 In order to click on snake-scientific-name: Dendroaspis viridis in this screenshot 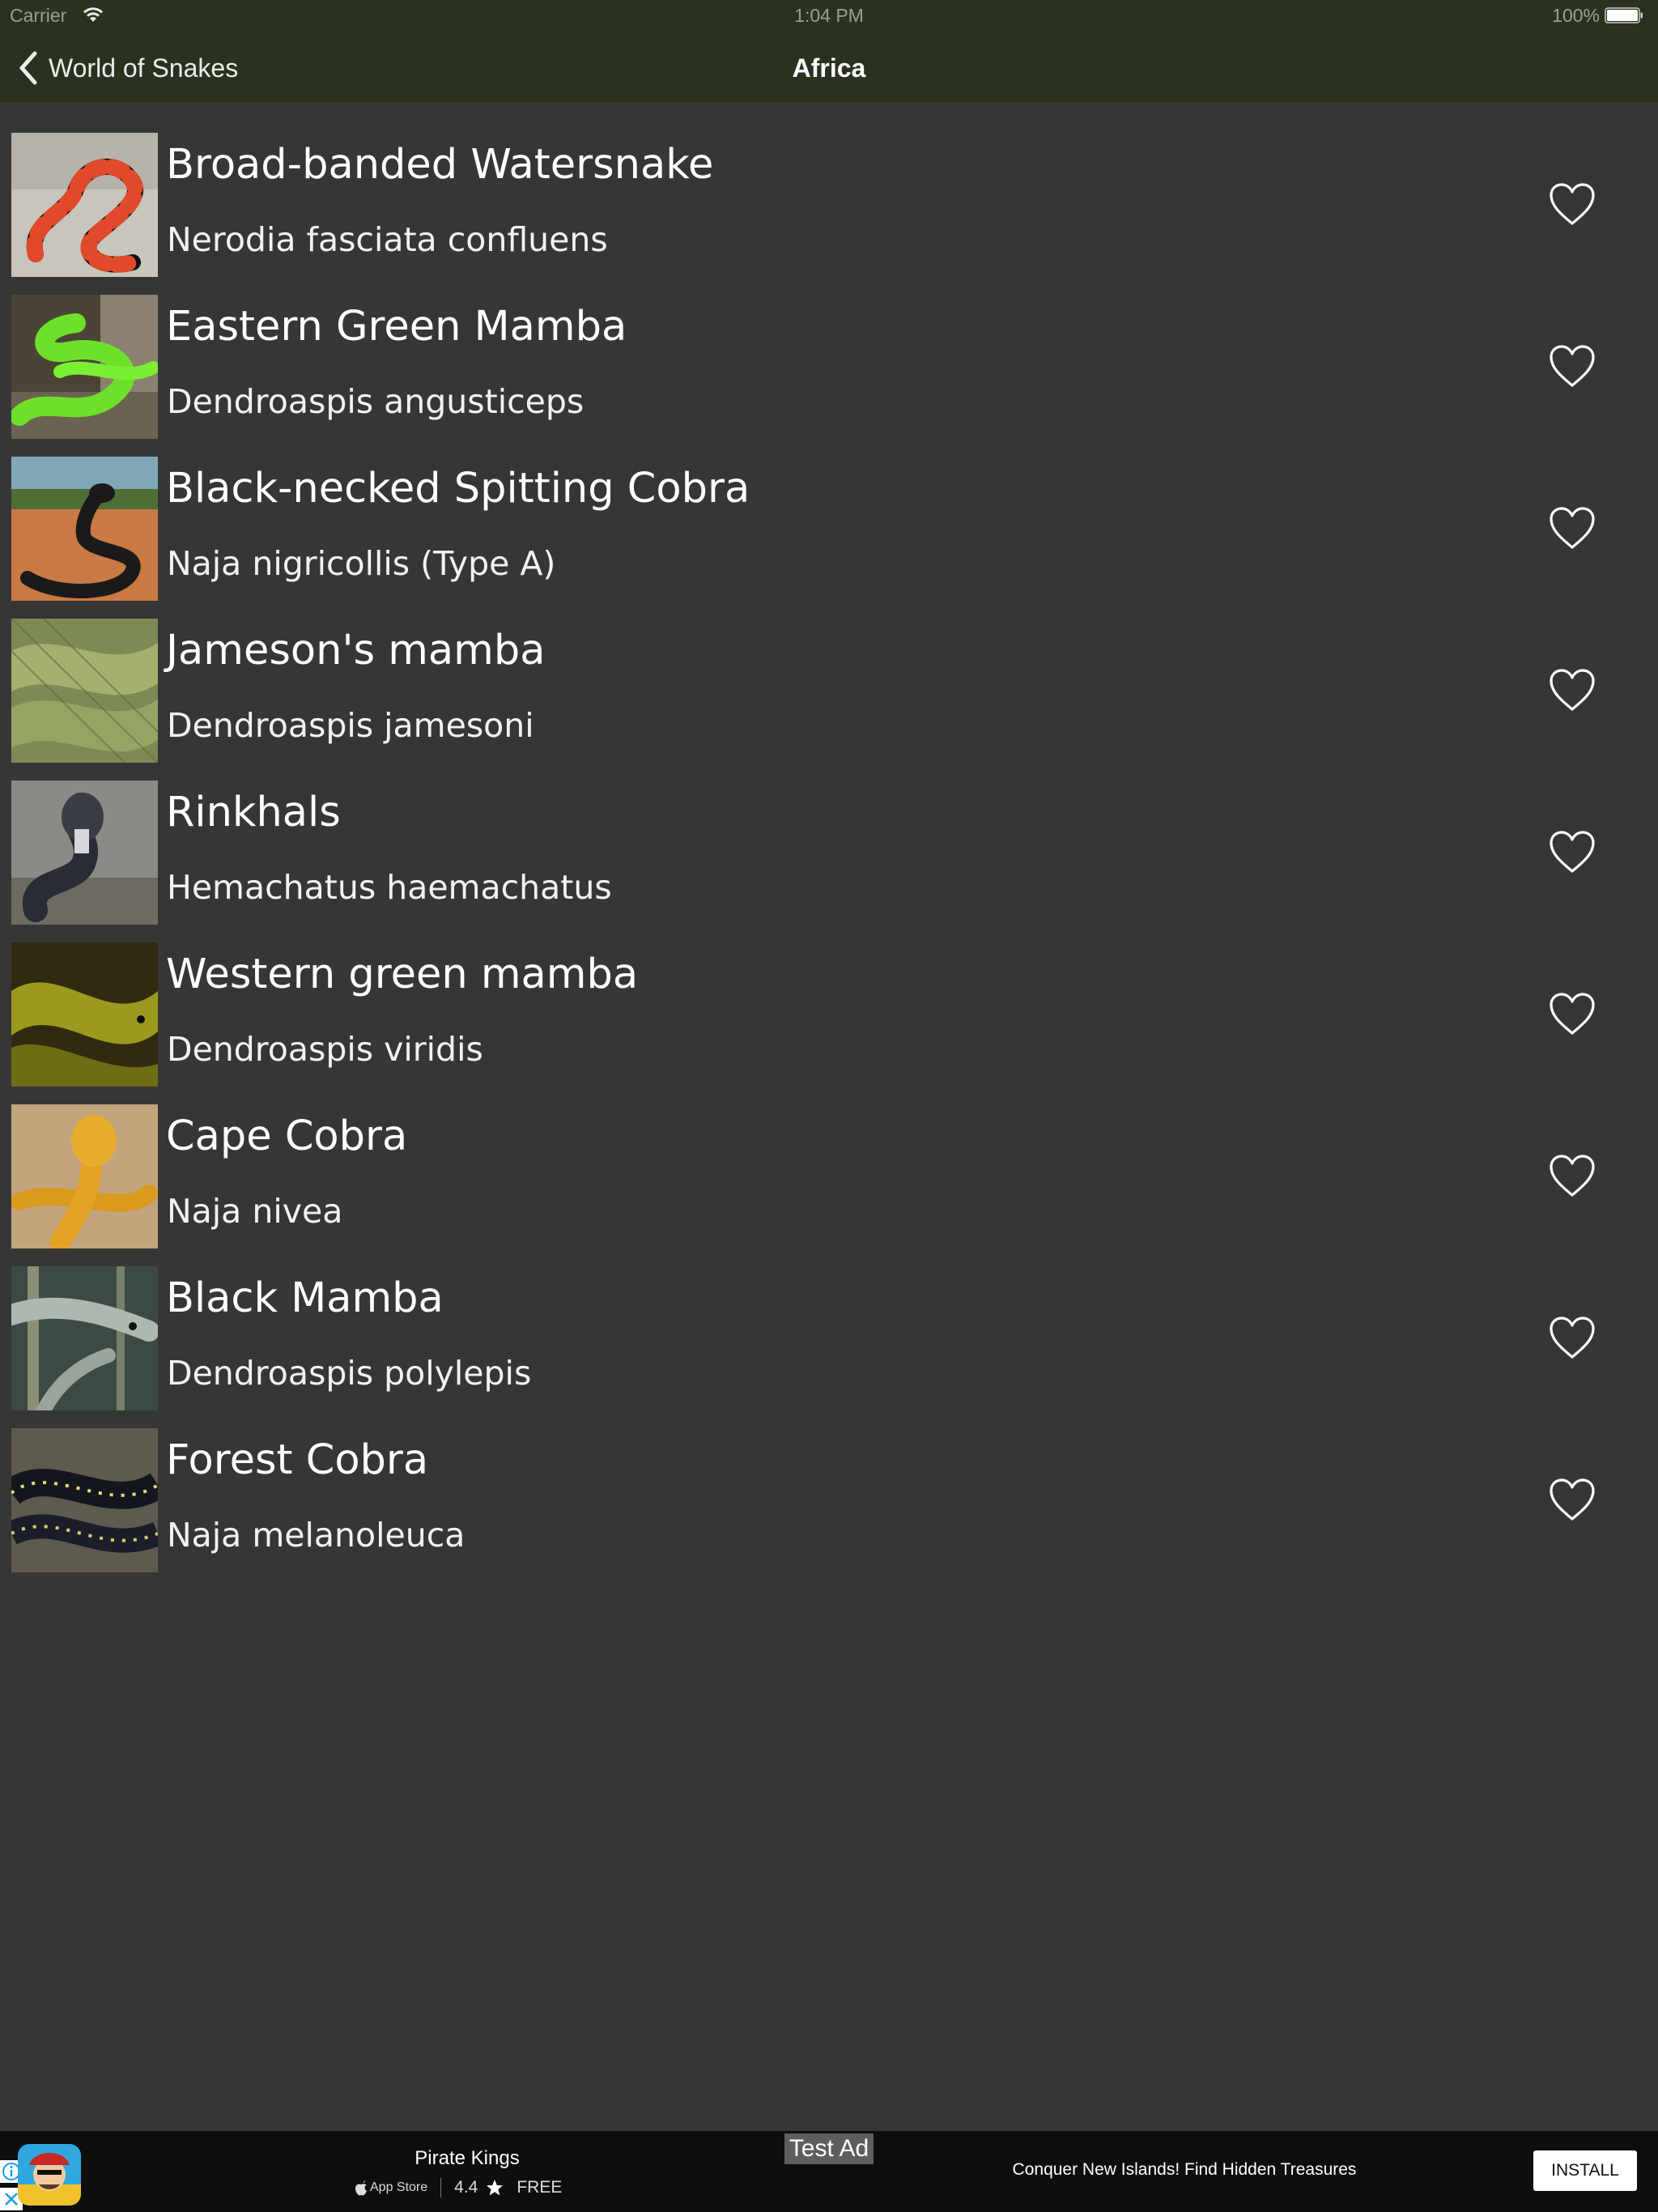, I will do `click(325, 1049)`.